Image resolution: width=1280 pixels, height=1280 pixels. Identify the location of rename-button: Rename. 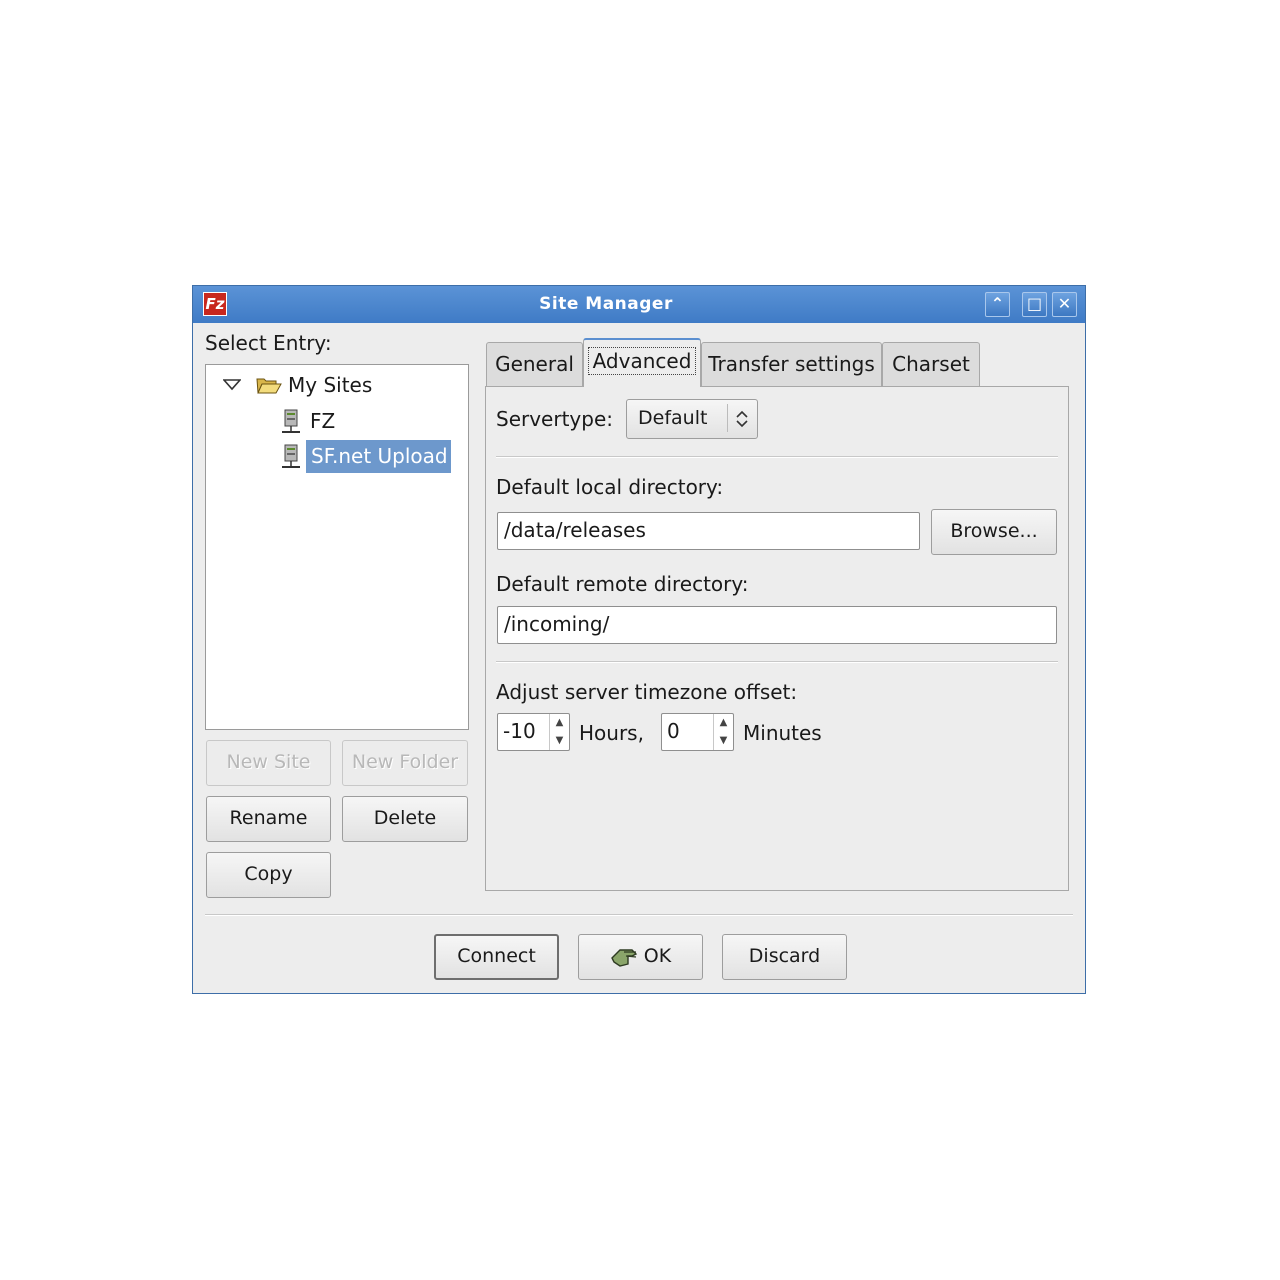
(268, 819).